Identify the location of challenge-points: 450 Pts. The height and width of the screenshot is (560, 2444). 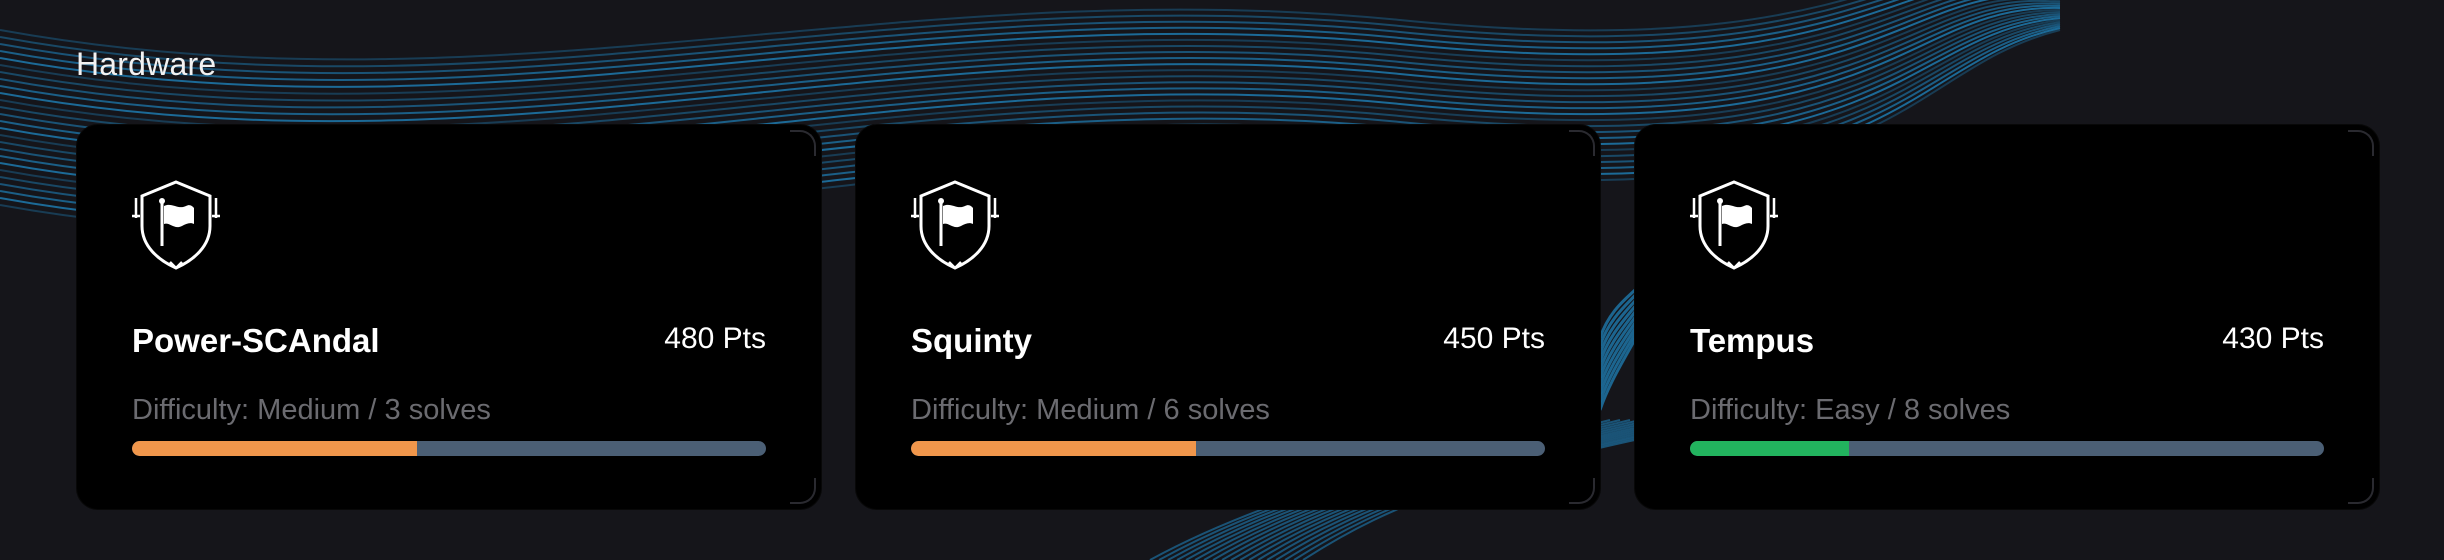
(1494, 338).